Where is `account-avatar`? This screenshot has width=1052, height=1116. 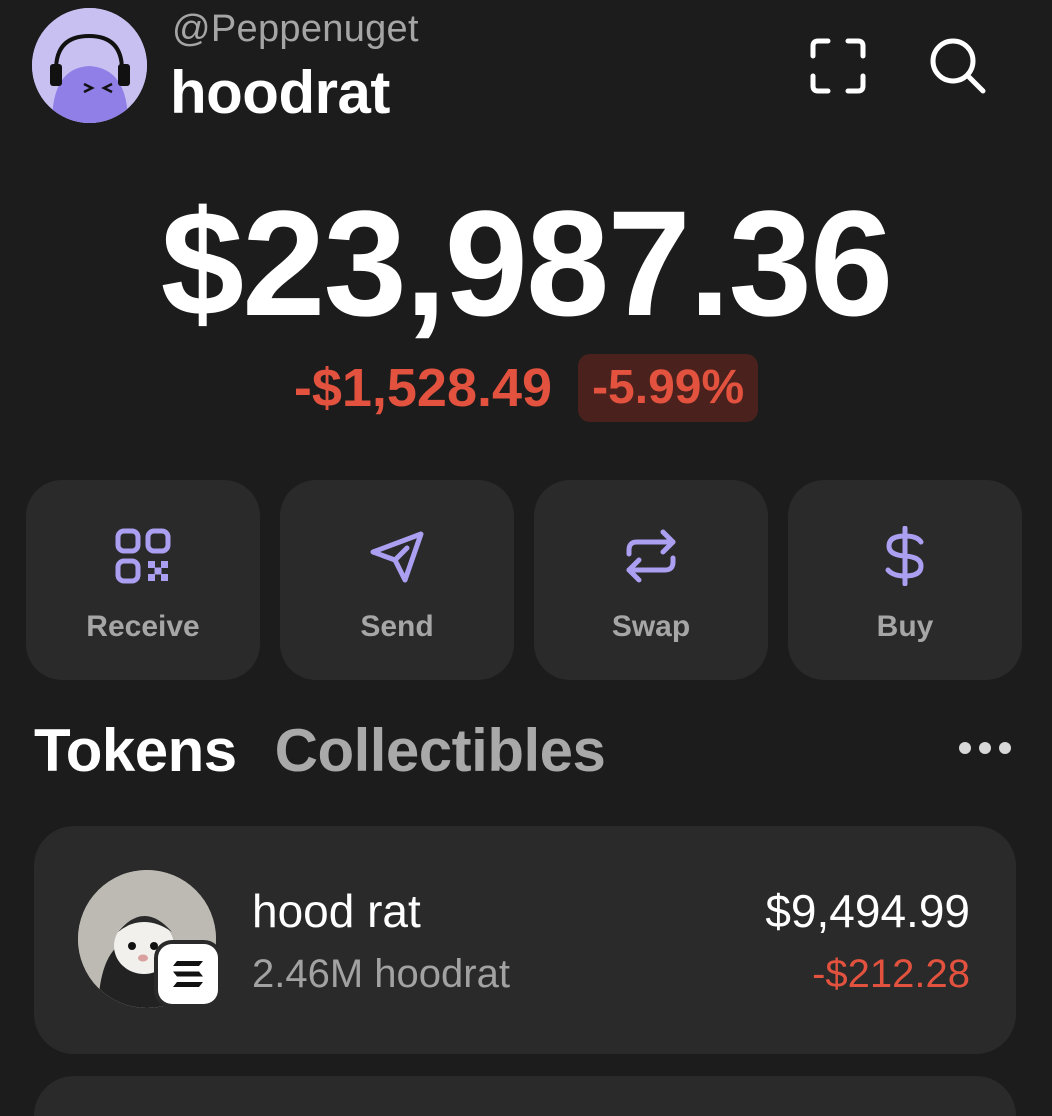
account-avatar is located at coordinates (89, 65).